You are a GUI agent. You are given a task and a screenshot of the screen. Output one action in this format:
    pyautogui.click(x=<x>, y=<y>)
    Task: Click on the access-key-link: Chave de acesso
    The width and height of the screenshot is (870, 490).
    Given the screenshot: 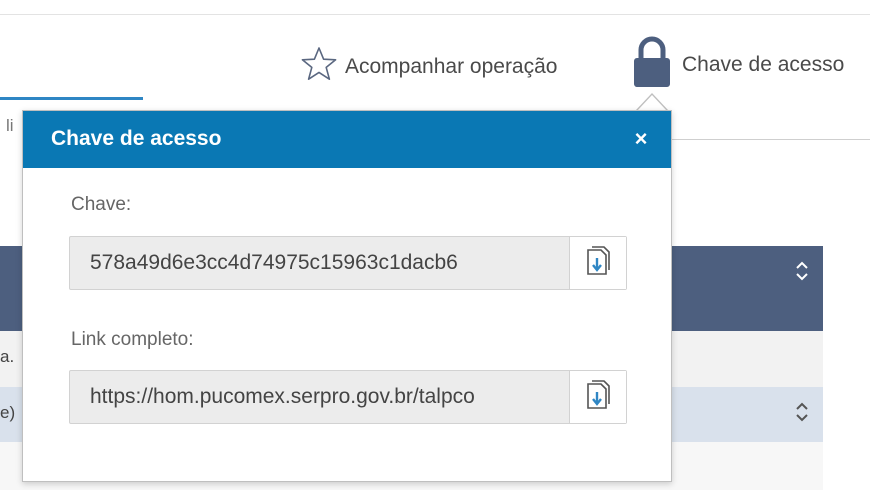 What is the action you would take?
    pyautogui.click(x=738, y=65)
    